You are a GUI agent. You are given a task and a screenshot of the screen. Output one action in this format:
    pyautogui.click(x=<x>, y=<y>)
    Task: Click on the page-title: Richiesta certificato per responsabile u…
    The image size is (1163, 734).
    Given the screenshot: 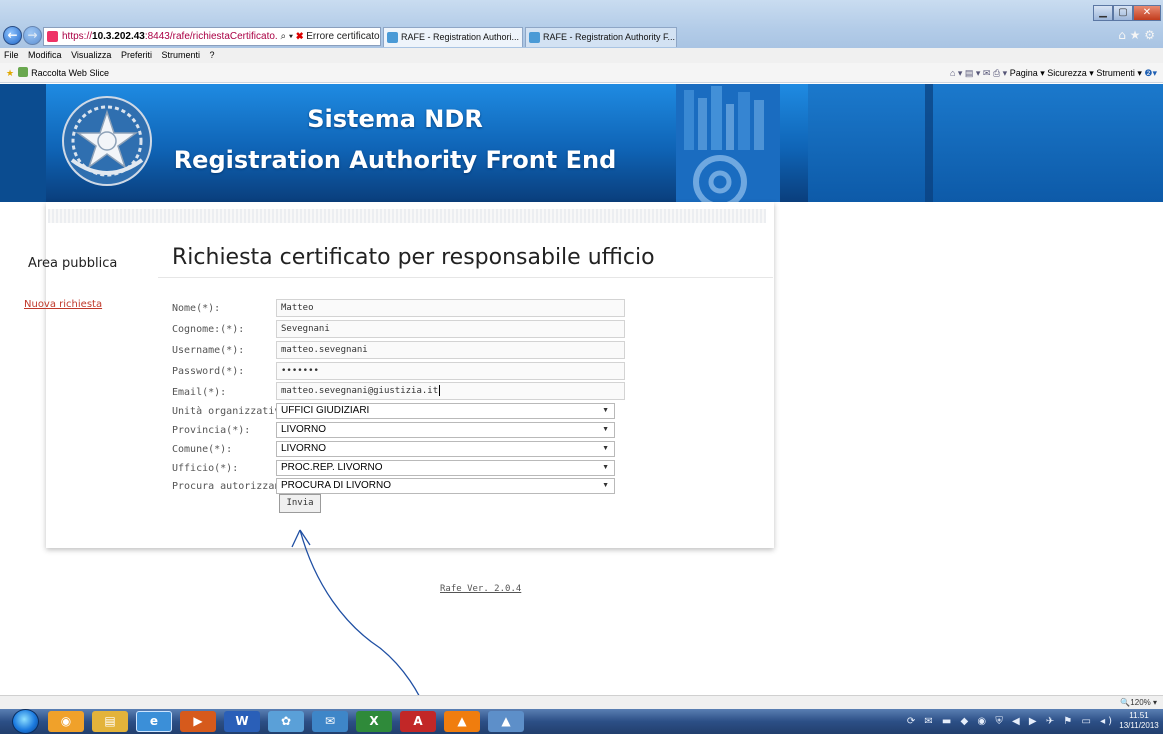 What is the action you would take?
    pyautogui.click(x=413, y=257)
    